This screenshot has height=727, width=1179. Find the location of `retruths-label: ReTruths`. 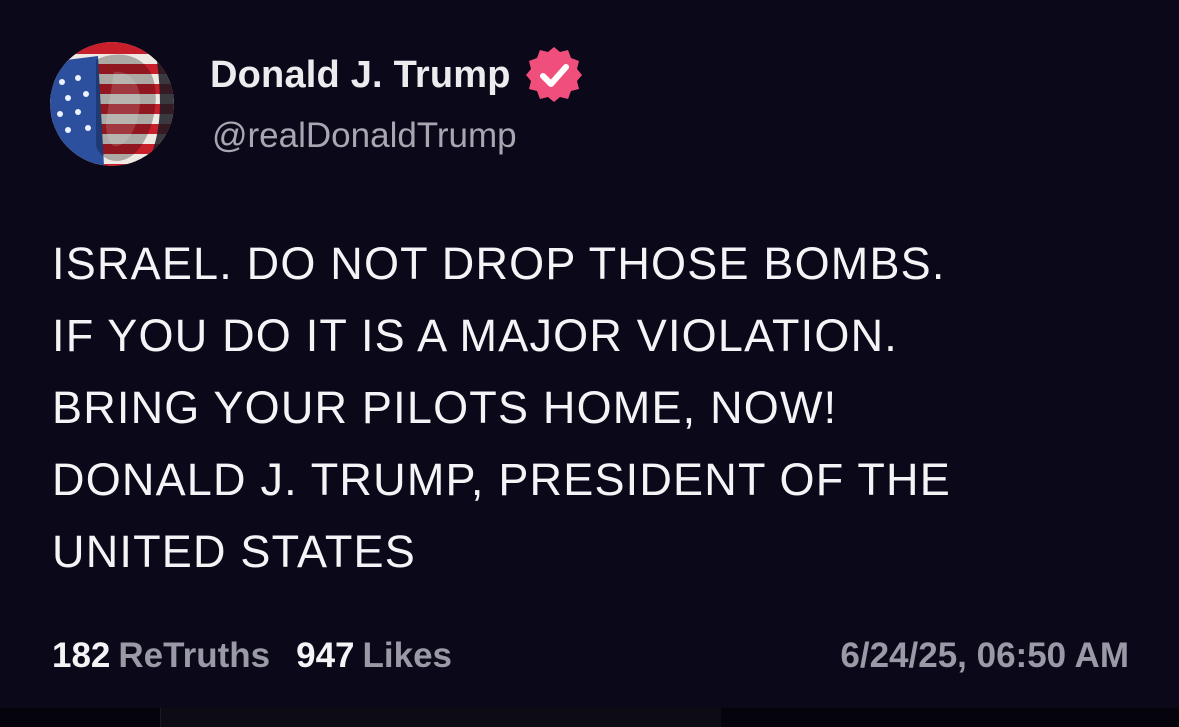

retruths-label: ReTruths is located at coordinates (194, 655).